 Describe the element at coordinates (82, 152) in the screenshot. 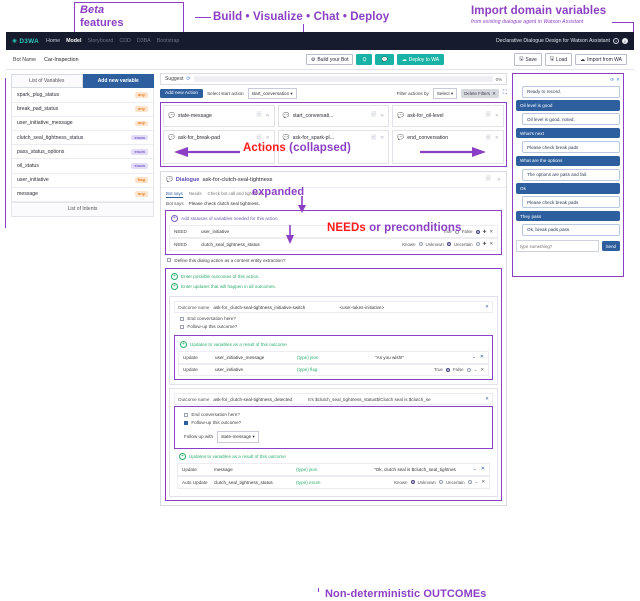

I see `list-item: pass_status_options enum` at that location.